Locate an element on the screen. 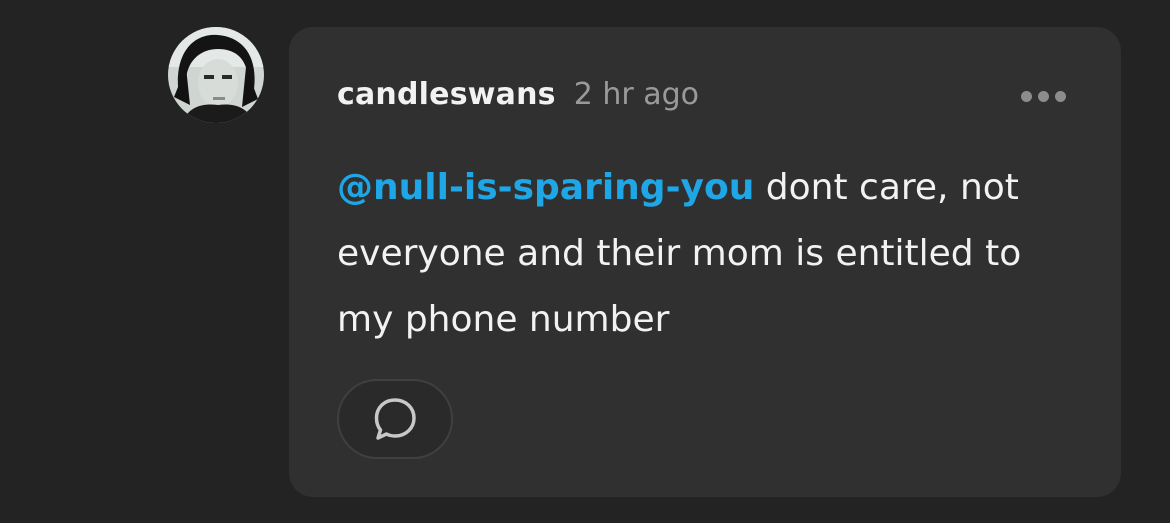 The width and height of the screenshot is (1170, 523). author-name: candleswans is located at coordinates (446, 94).